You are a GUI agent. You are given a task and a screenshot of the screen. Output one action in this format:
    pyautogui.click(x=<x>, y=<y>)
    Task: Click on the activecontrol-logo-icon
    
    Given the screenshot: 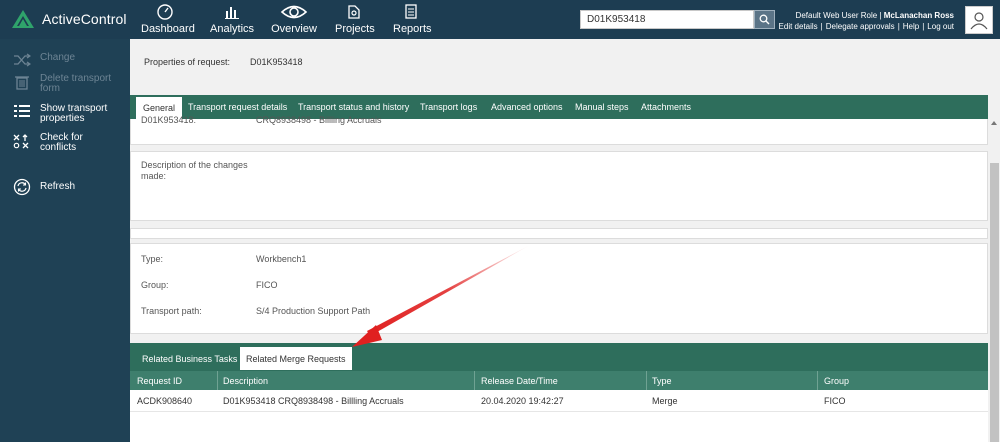 What is the action you would take?
    pyautogui.click(x=23, y=19)
    